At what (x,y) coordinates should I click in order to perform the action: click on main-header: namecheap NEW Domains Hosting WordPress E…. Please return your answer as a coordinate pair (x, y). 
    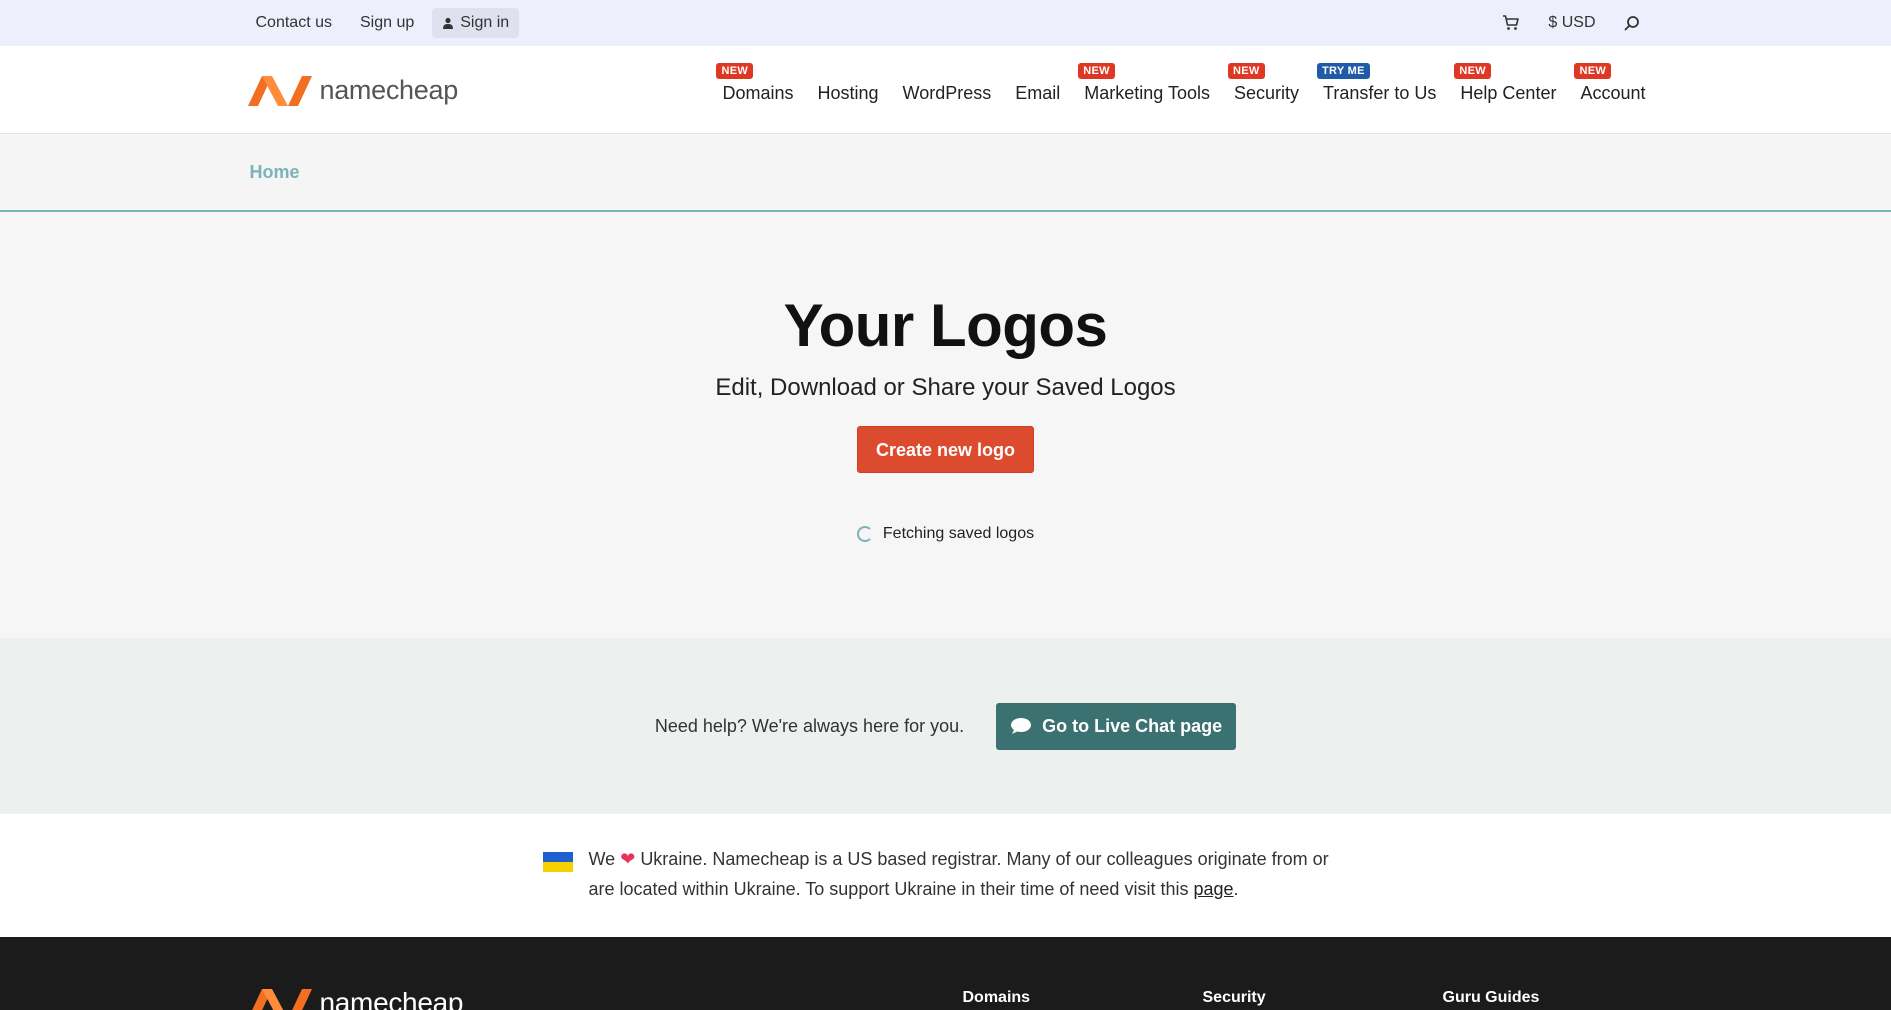
    Looking at the image, I should click on (945, 90).